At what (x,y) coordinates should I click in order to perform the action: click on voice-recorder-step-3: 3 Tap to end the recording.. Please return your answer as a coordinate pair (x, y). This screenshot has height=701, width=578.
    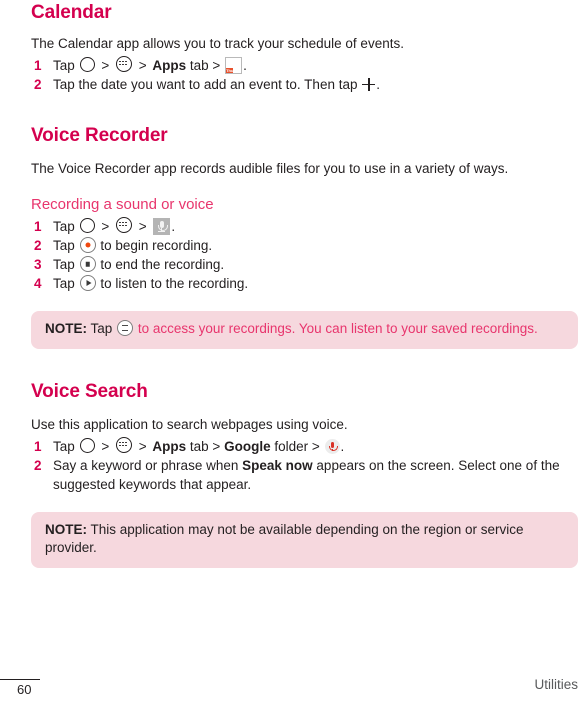
    Looking at the image, I should click on (304, 264).